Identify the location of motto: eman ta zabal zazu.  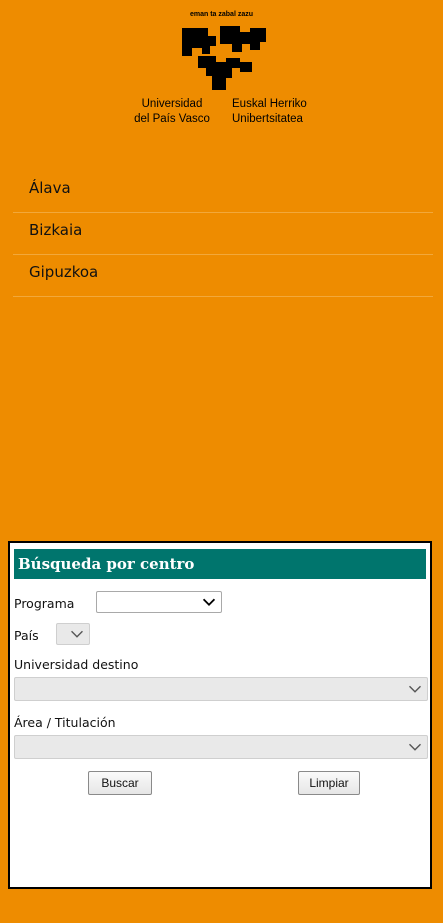
(221, 14).